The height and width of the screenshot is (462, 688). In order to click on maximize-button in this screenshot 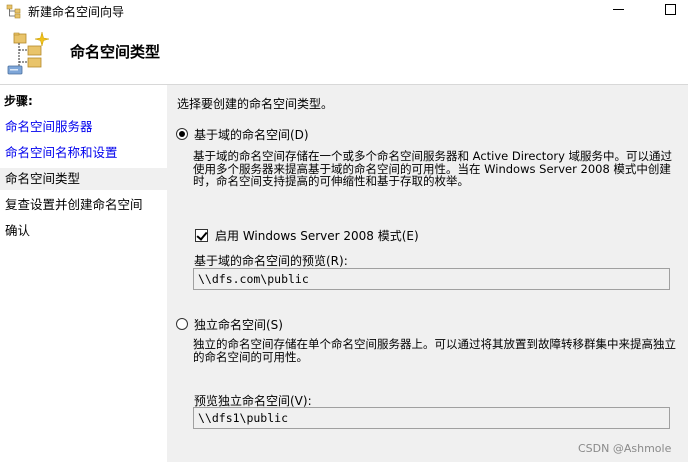, I will do `click(670, 10)`.